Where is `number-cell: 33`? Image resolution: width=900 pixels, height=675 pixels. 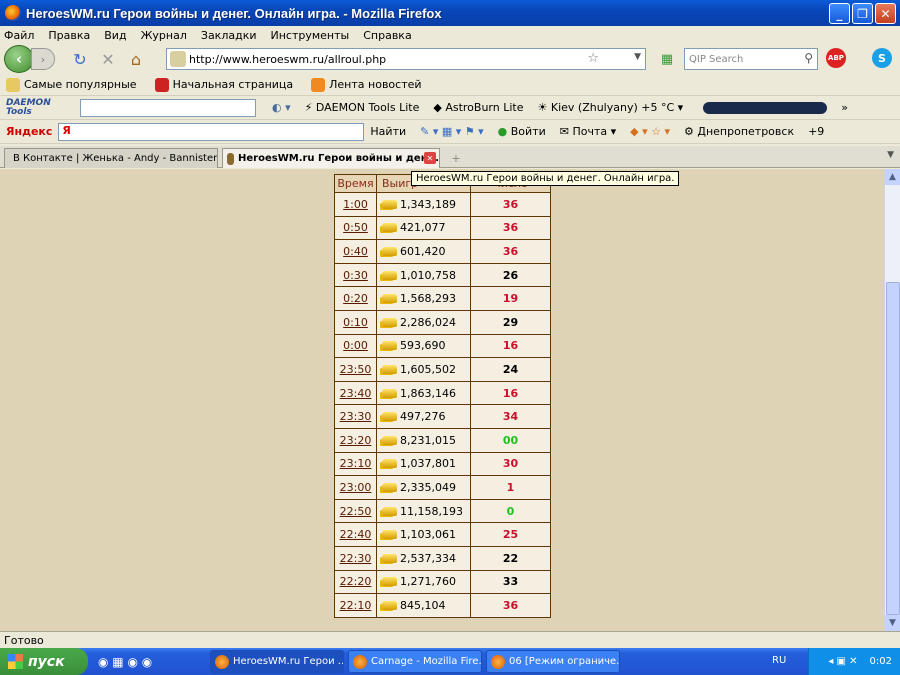
number-cell: 33 is located at coordinates (510, 582).